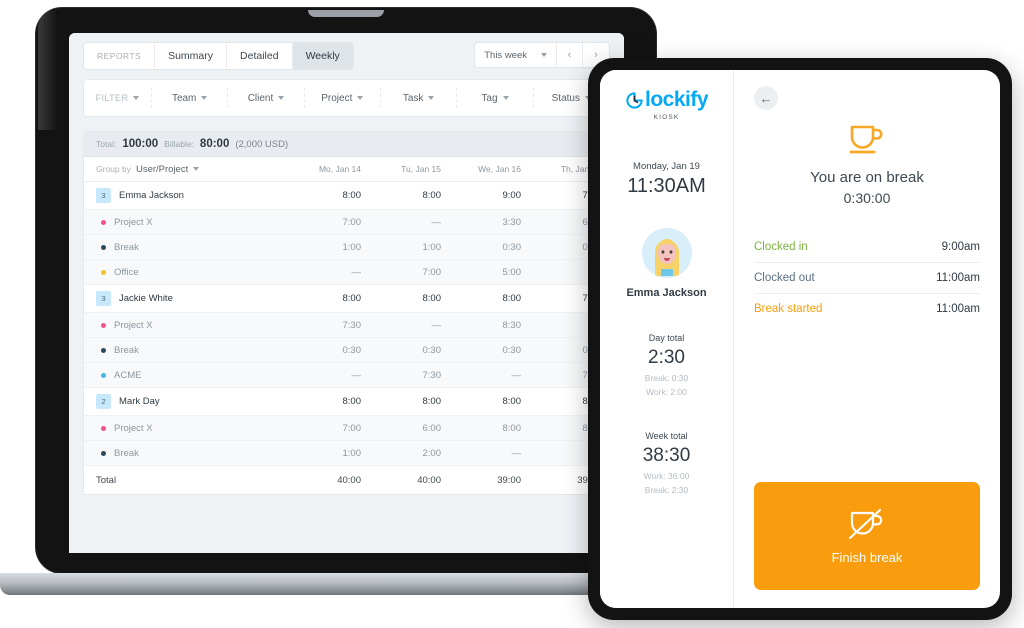 Image resolution: width=1024 pixels, height=628 pixels. Describe the element at coordinates (352, 325) in the screenshot. I see `cell-value: 7:30` at that location.